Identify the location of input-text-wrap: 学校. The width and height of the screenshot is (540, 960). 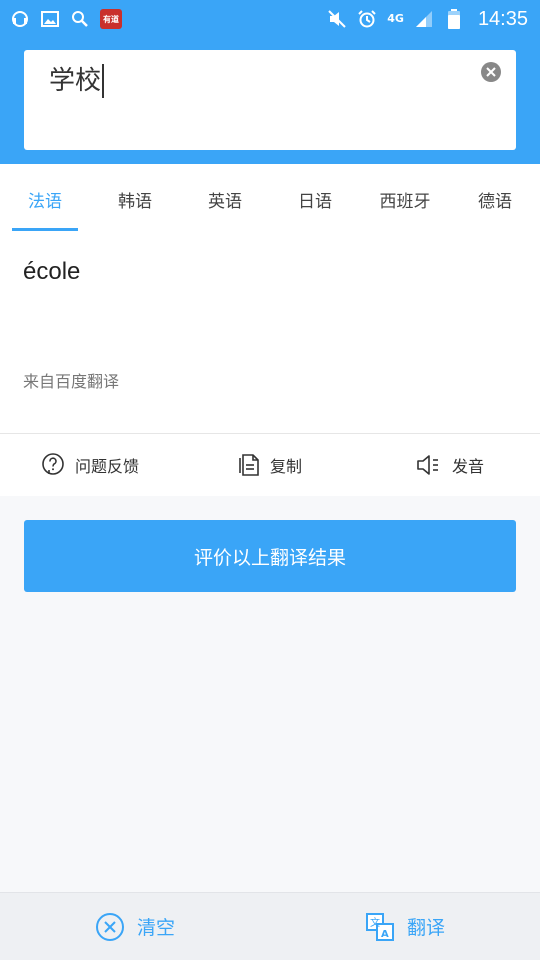
(76, 81).